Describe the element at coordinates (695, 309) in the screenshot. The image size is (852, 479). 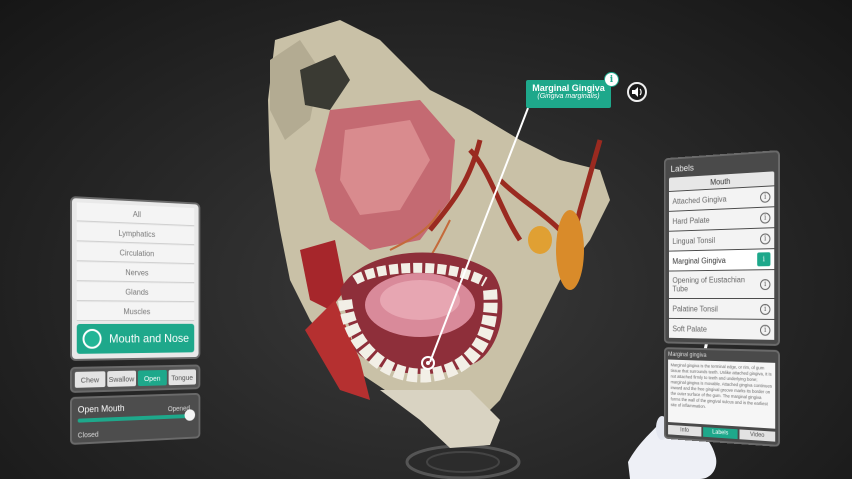
I see `label-item-text: Palatine Tonsil` at that location.